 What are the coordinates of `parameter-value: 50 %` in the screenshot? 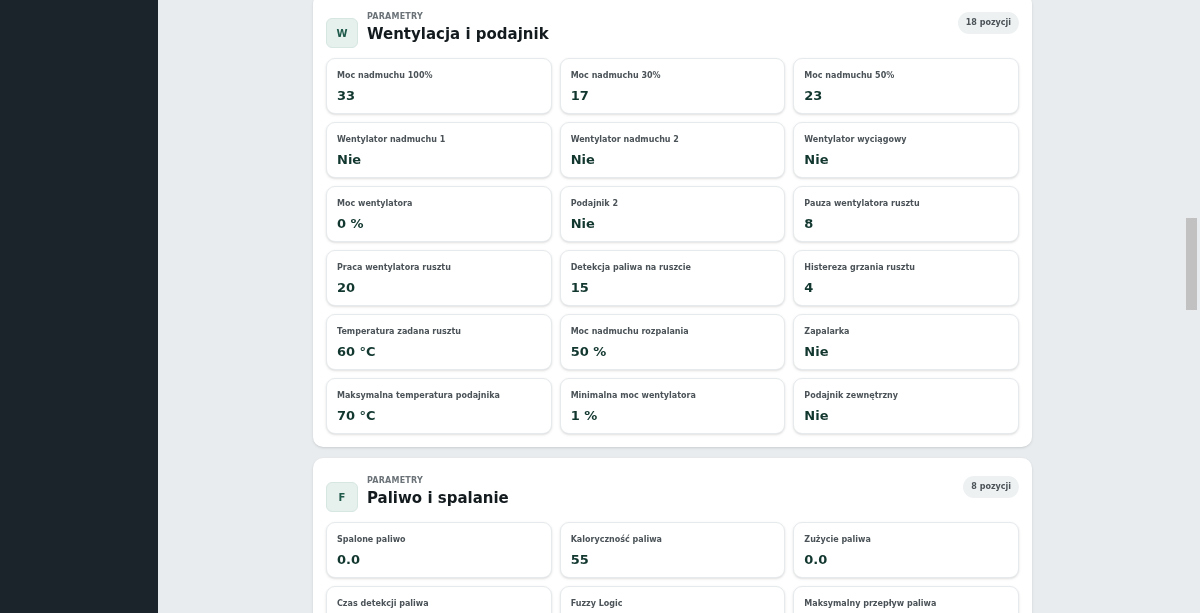 It's located at (589, 352).